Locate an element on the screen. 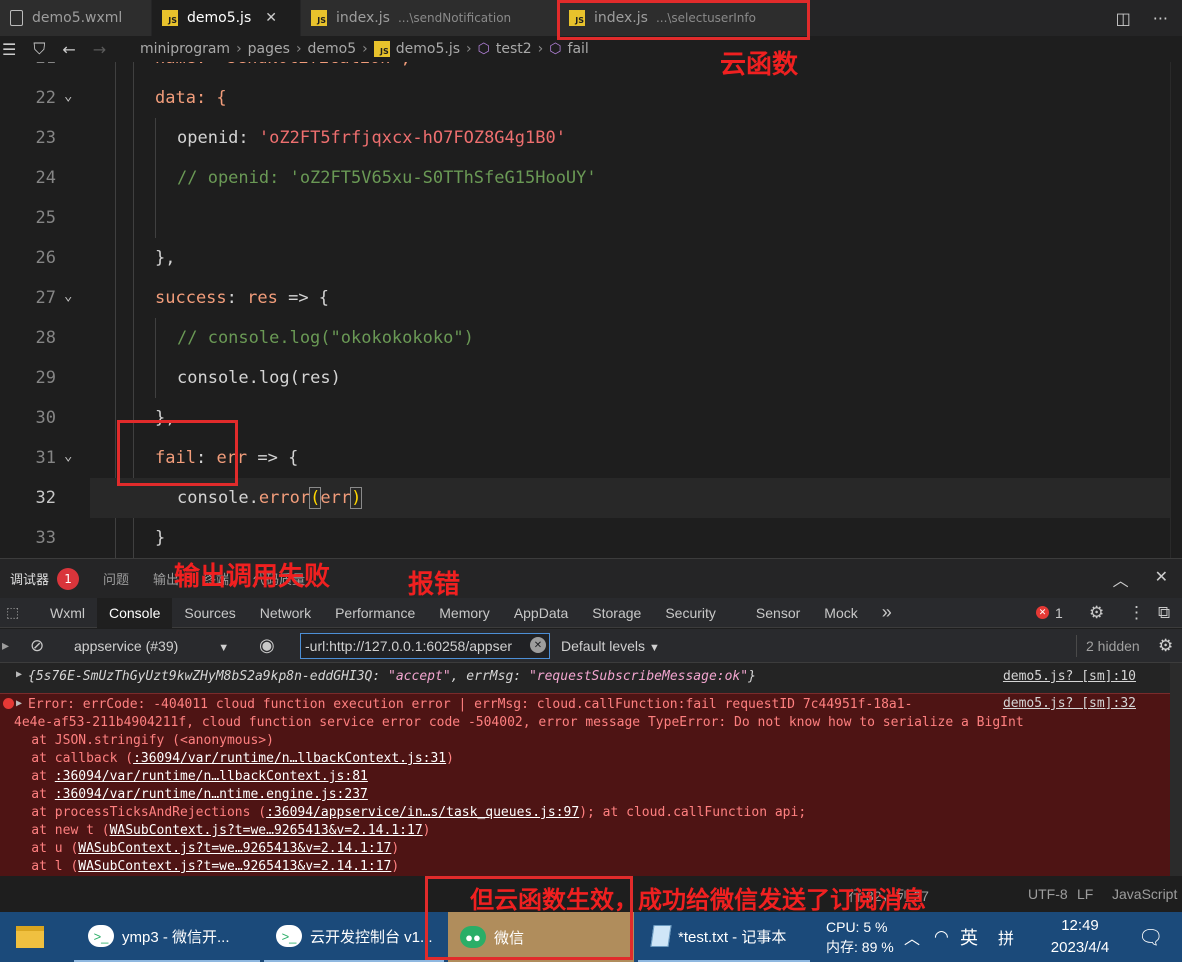  ime-mode-icon: 拼 is located at coordinates (1006, 937).